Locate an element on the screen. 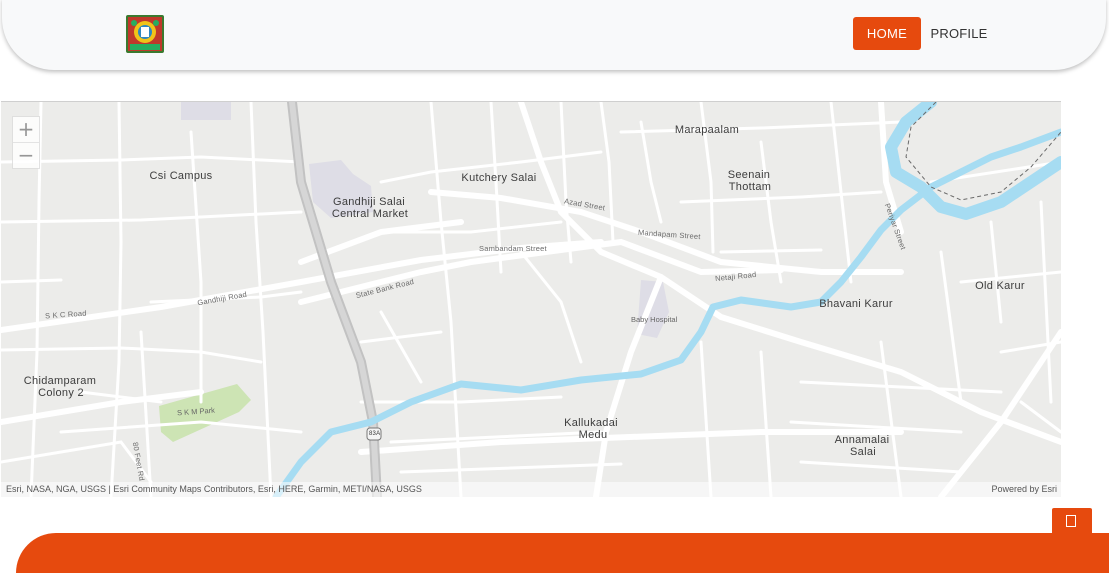  poi-label-baby-hospital: Baby Hospital is located at coordinates (654, 319).